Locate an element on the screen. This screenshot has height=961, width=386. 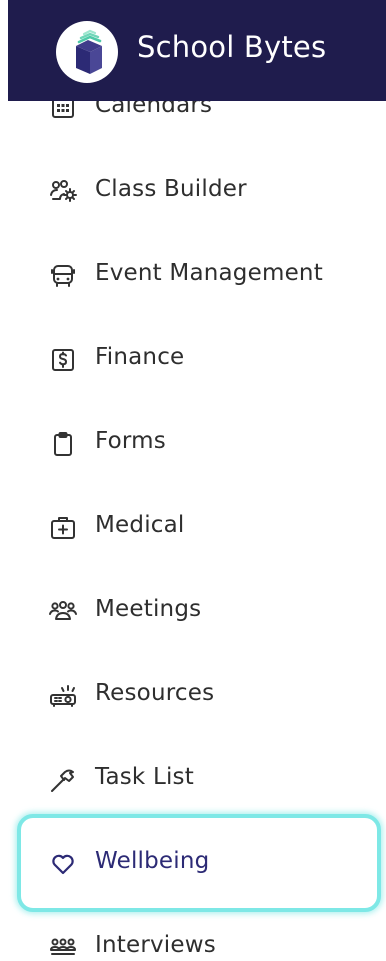
nav-item-label: Wellbeing is located at coordinates (152, 861).